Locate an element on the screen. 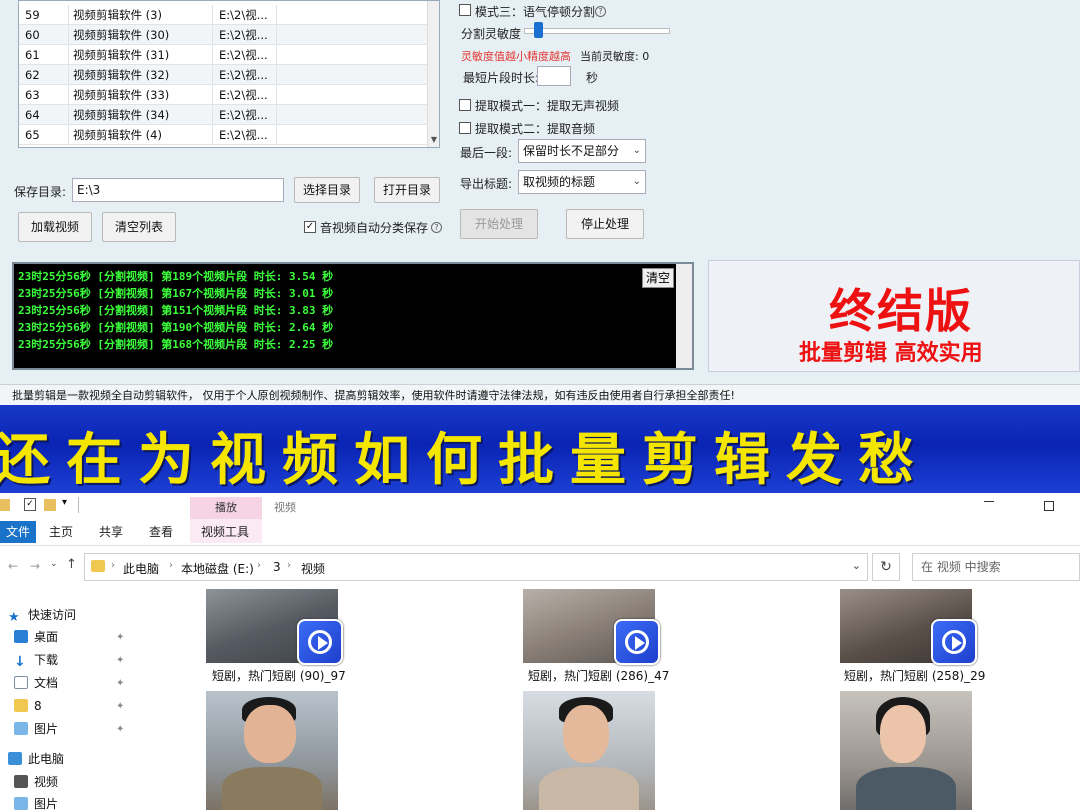 The width and height of the screenshot is (1080, 810). new-folder-icon is located at coordinates (50, 505).